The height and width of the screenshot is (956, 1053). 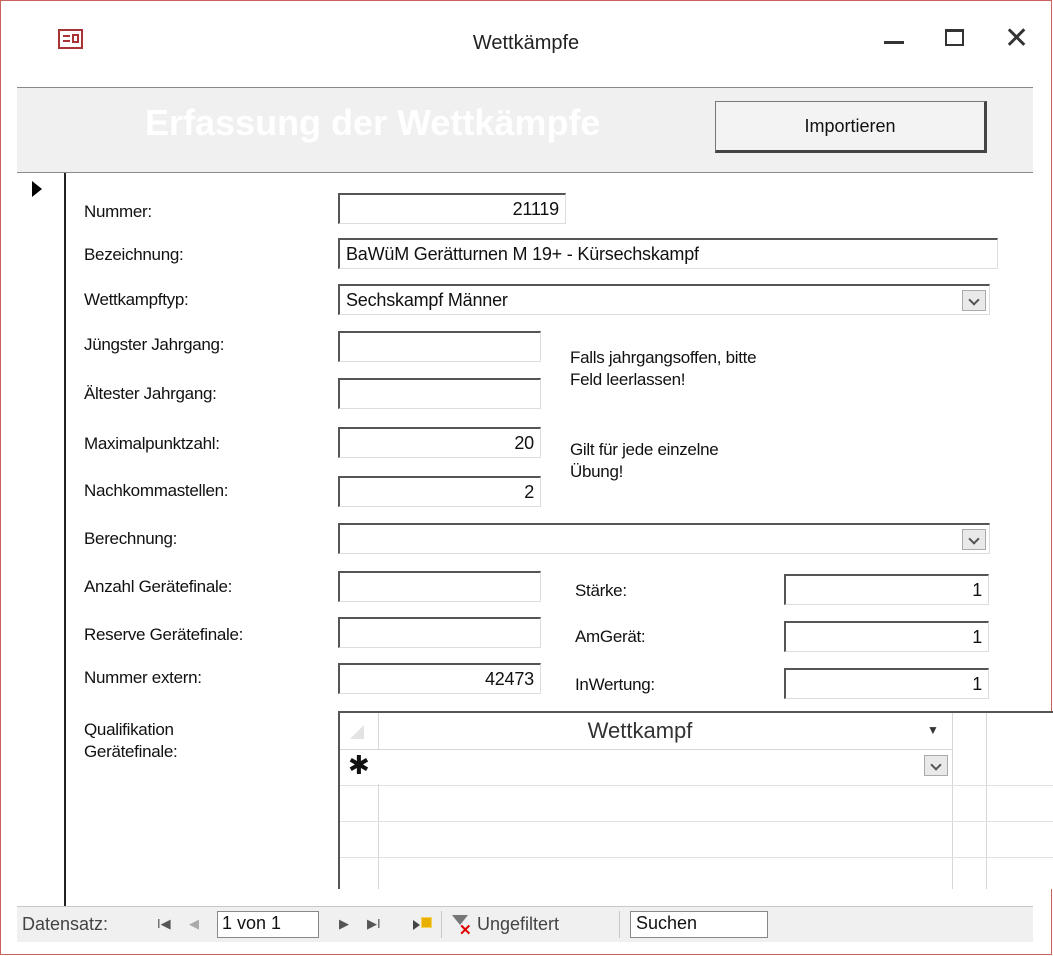 I want to click on column-header-wettkampf: Wettkampf, so click(x=640, y=731).